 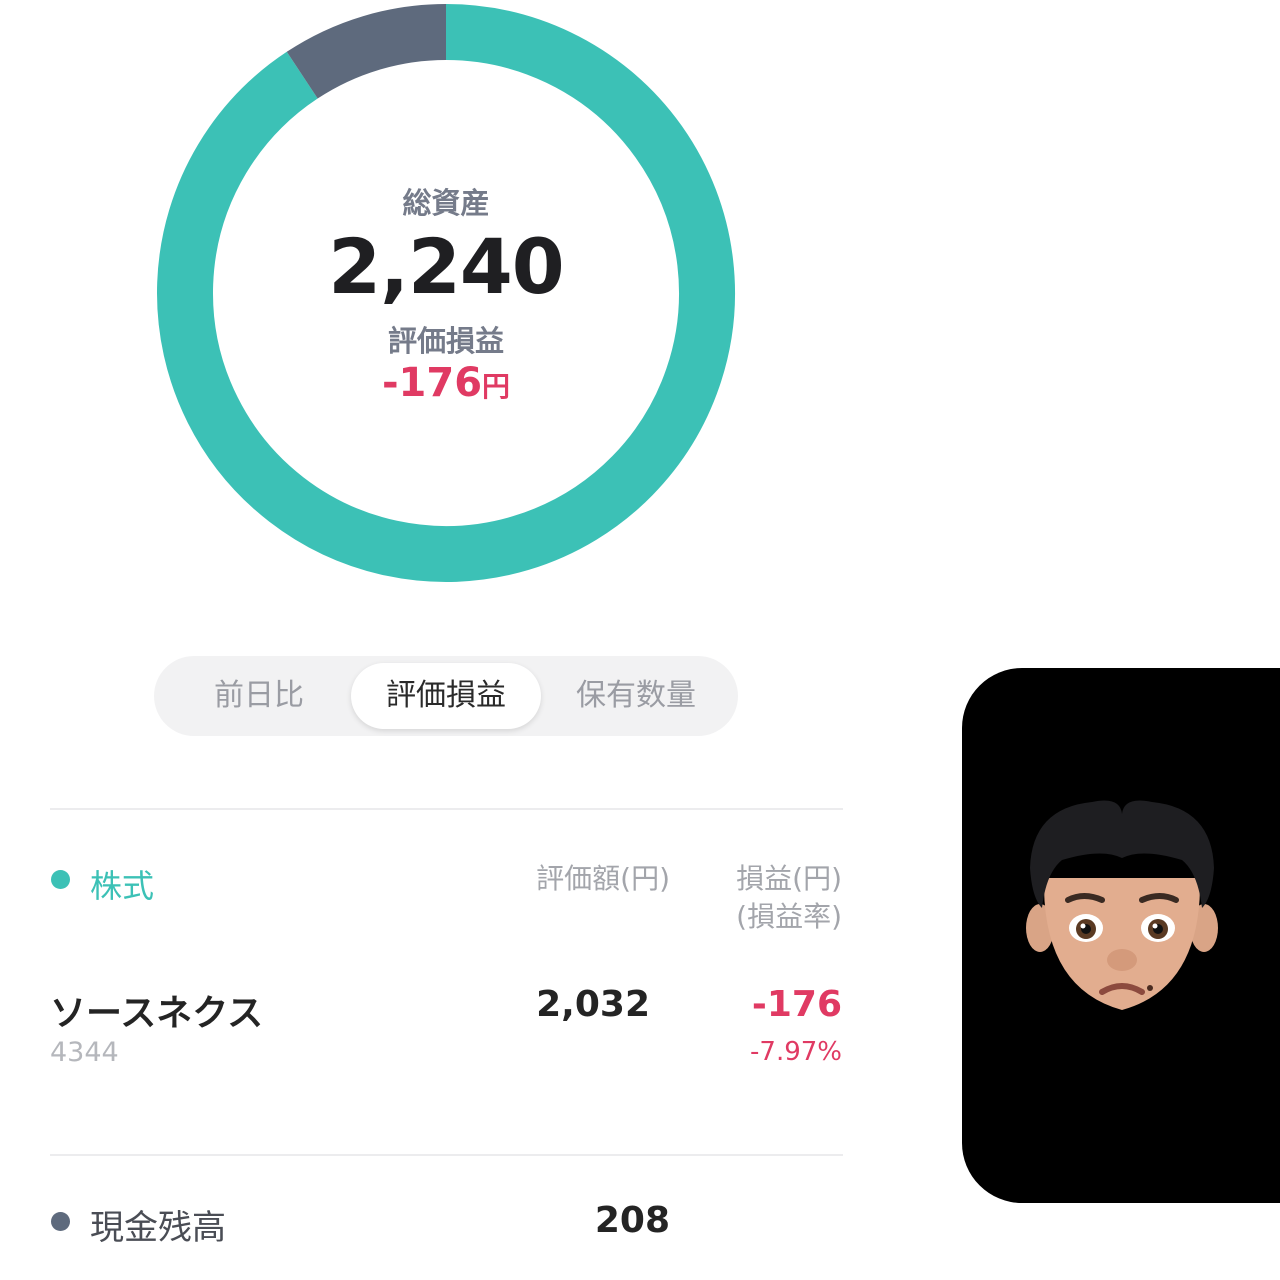 What do you see at coordinates (122, 886) in the screenshot?
I see `stocks-section-title: 株式` at bounding box center [122, 886].